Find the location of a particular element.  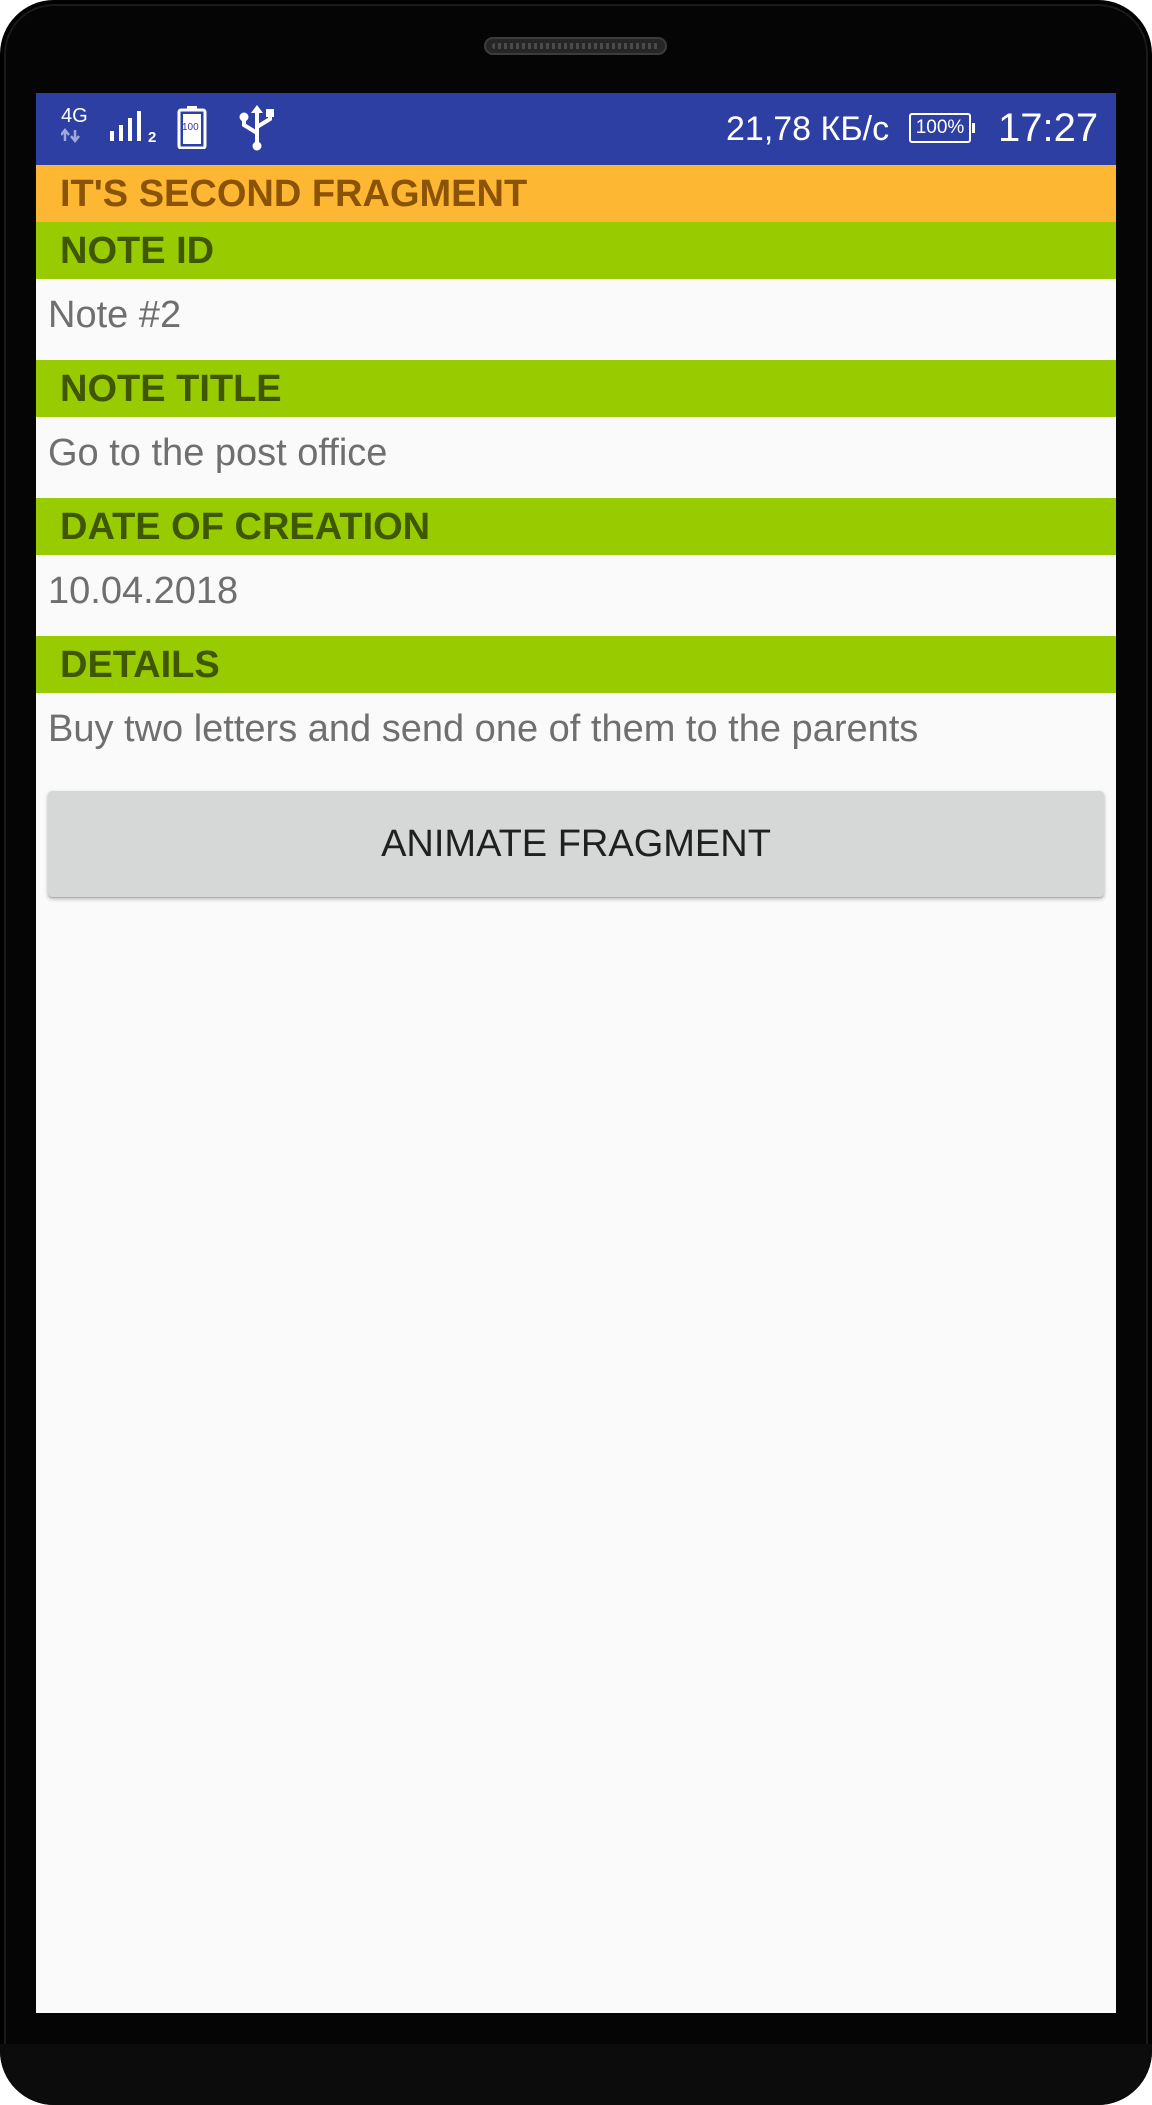

note-title-label: NOTE TITLE is located at coordinates (171, 389).